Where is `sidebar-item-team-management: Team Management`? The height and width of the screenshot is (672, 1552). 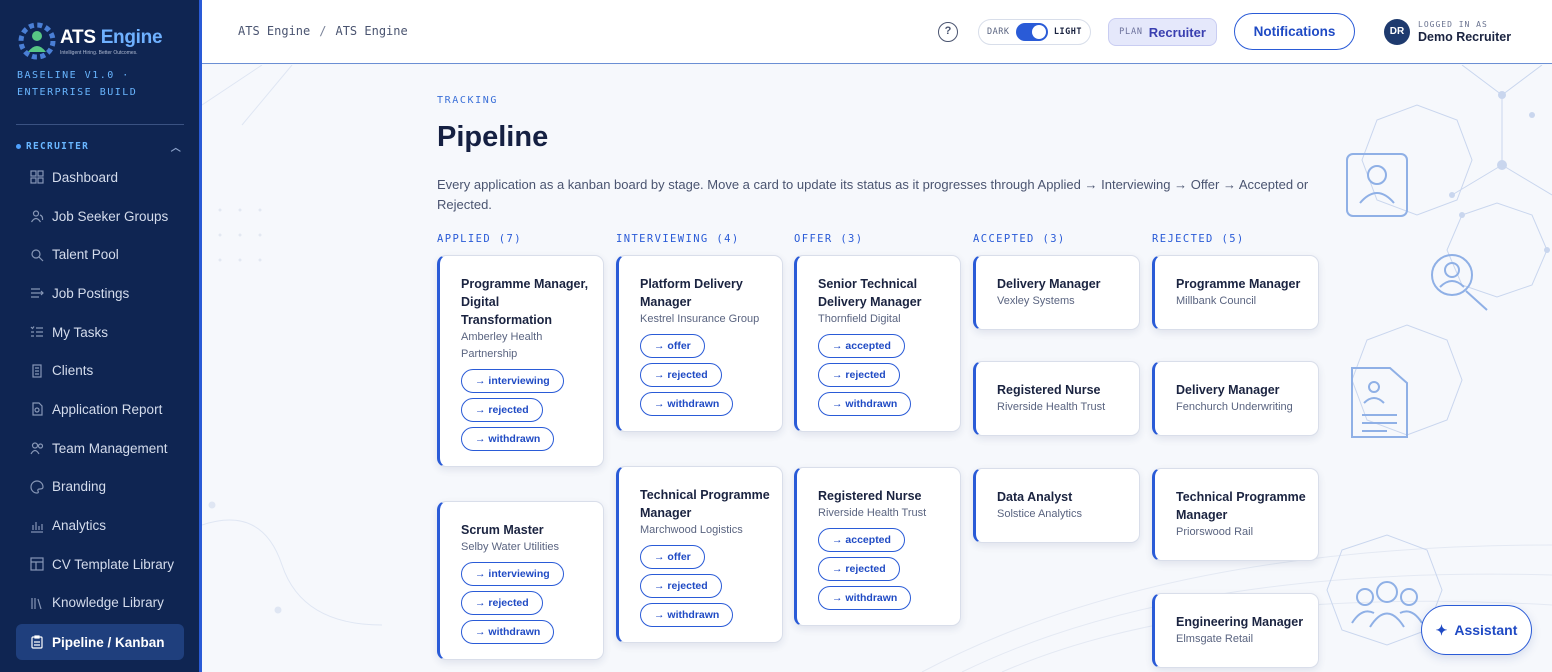 sidebar-item-team-management: Team Management is located at coordinates (100, 448).